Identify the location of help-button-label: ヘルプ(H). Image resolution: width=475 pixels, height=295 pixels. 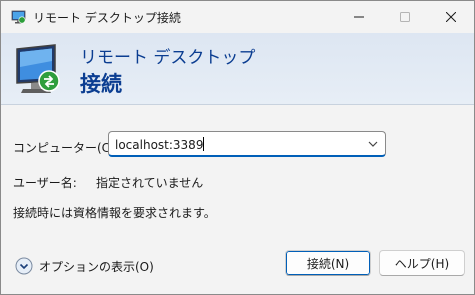
(422, 263).